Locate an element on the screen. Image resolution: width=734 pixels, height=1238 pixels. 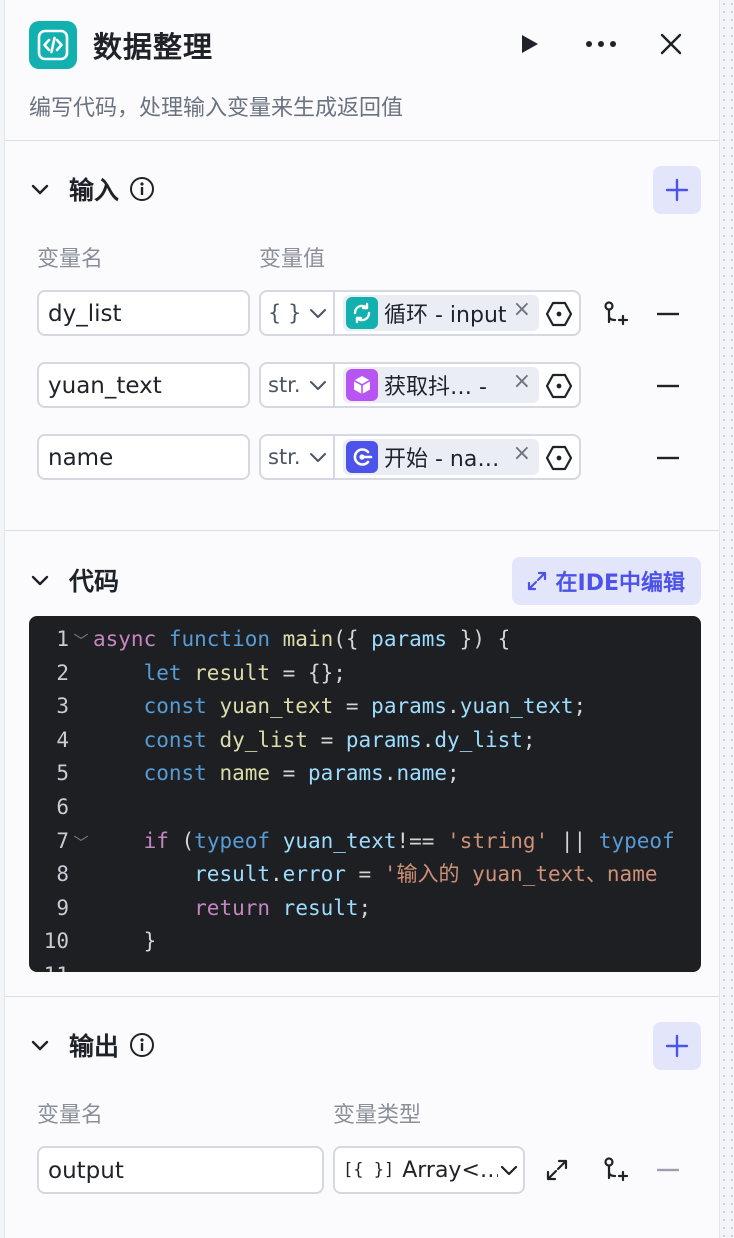
variable-reference-chip: 开始 - na… × is located at coordinates (441, 457).